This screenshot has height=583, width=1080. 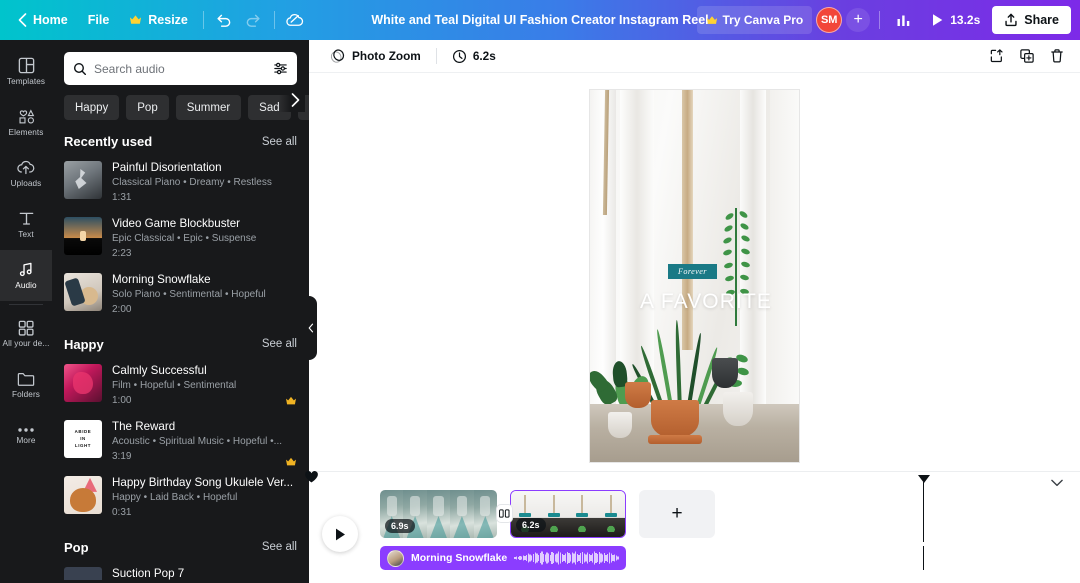 I want to click on chevron-right-icon, so click(x=292, y=99).